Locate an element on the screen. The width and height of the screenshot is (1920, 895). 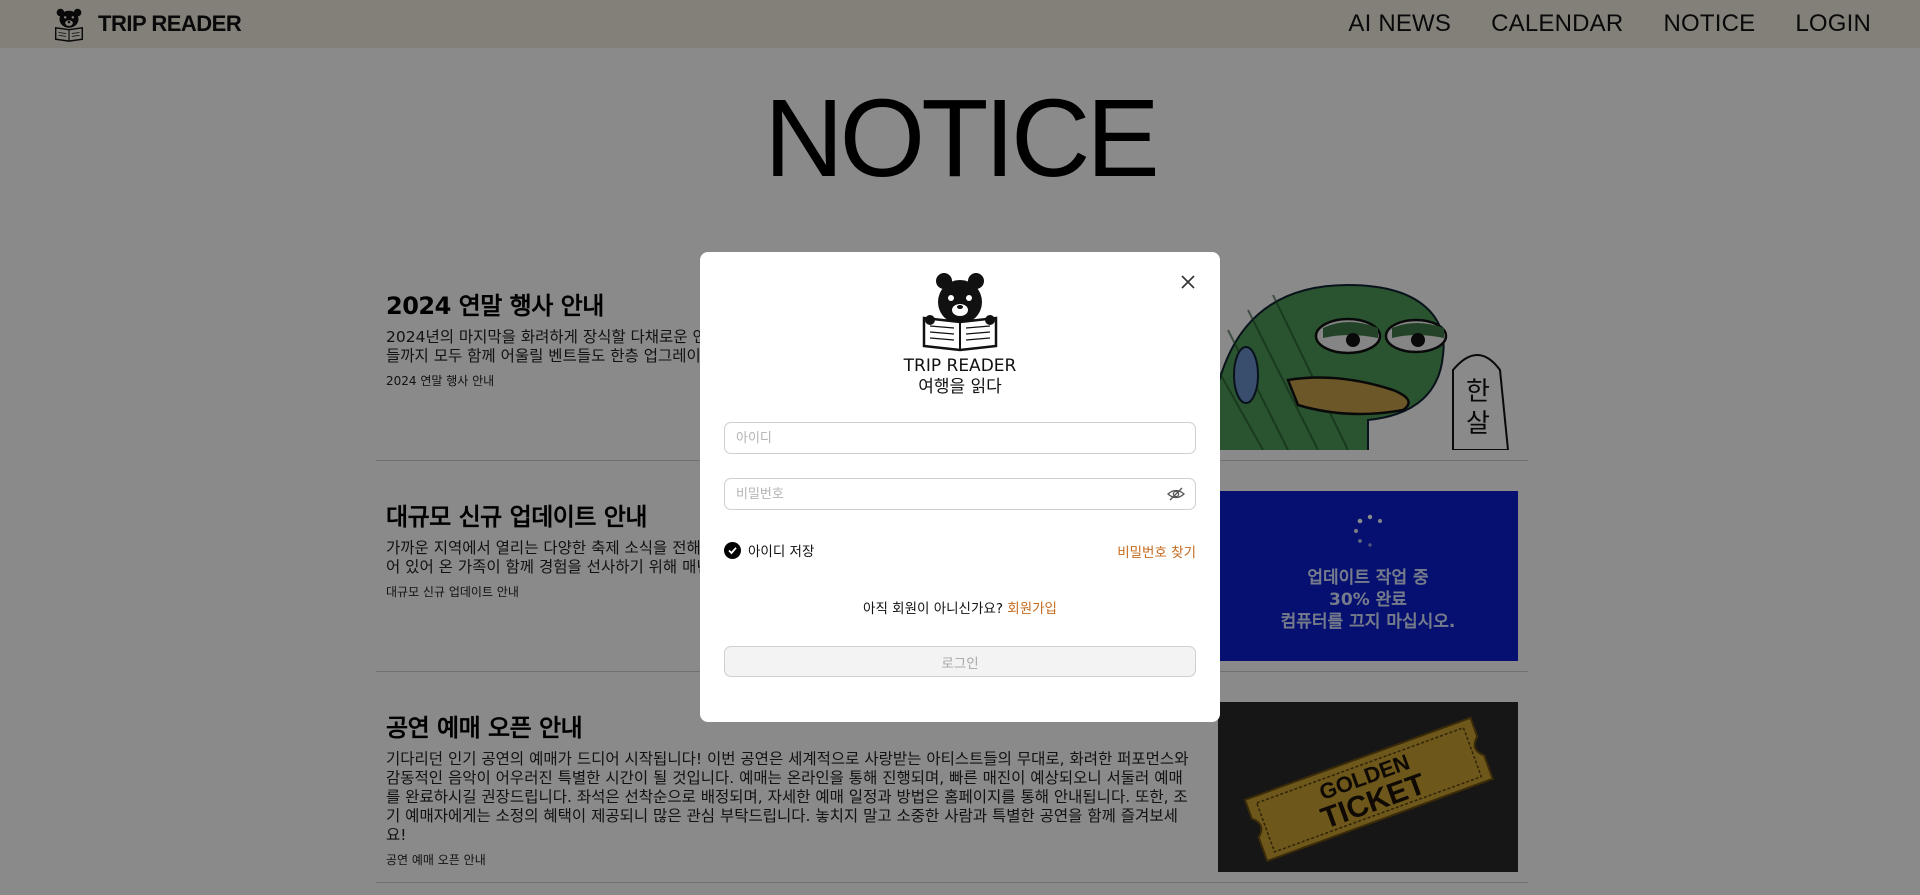
id-input is located at coordinates (935, 438).